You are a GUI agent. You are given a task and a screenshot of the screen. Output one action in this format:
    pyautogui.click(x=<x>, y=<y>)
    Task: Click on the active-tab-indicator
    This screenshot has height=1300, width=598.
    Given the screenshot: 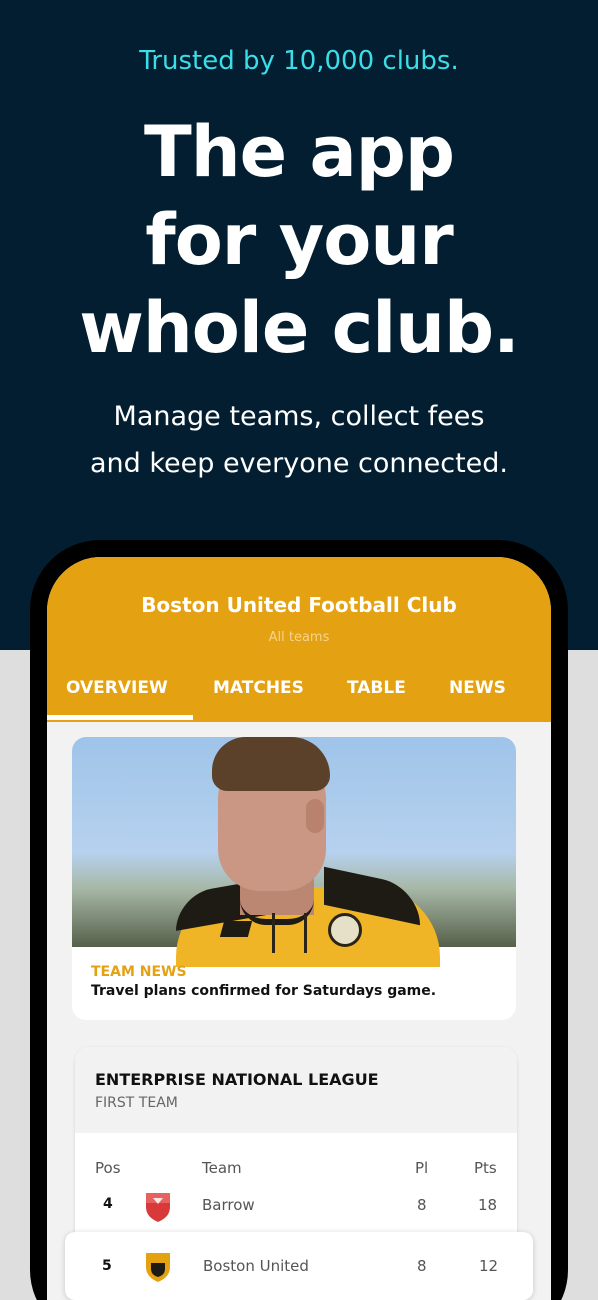 What is the action you would take?
    pyautogui.click(x=120, y=717)
    